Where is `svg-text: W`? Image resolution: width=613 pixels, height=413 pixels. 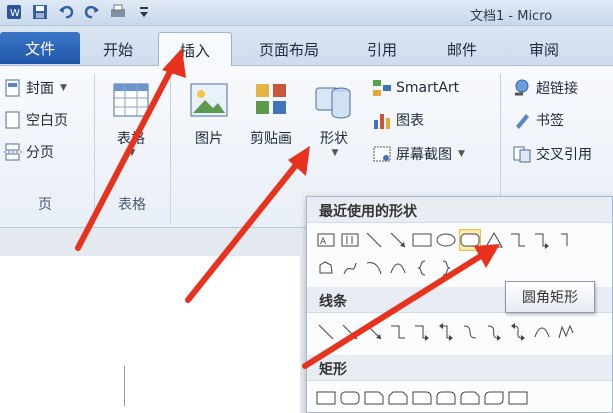
svg-text: W is located at coordinates (15, 13).